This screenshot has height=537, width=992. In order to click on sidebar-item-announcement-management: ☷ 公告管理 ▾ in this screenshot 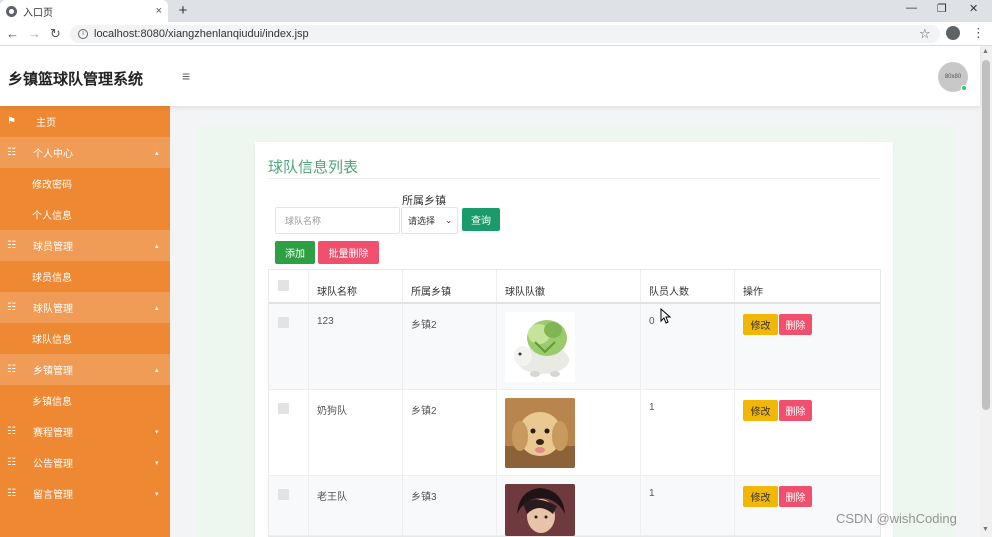, I will do `click(85, 462)`.